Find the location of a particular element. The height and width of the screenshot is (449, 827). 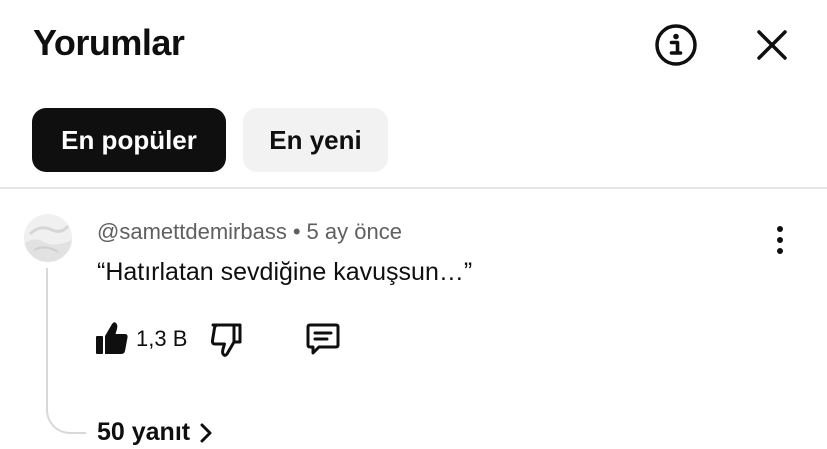

reply-button is located at coordinates (323, 339).